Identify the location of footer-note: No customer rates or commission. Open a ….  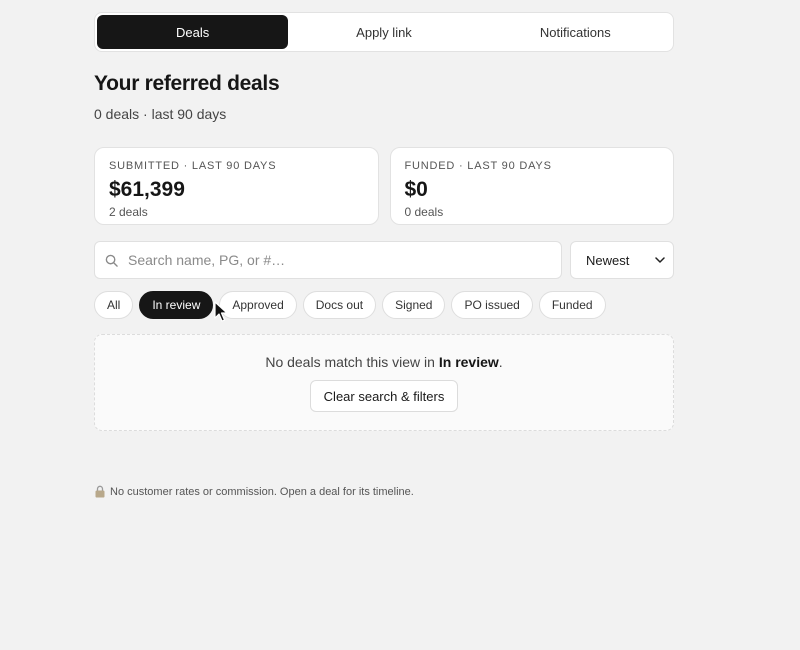
(384, 491).